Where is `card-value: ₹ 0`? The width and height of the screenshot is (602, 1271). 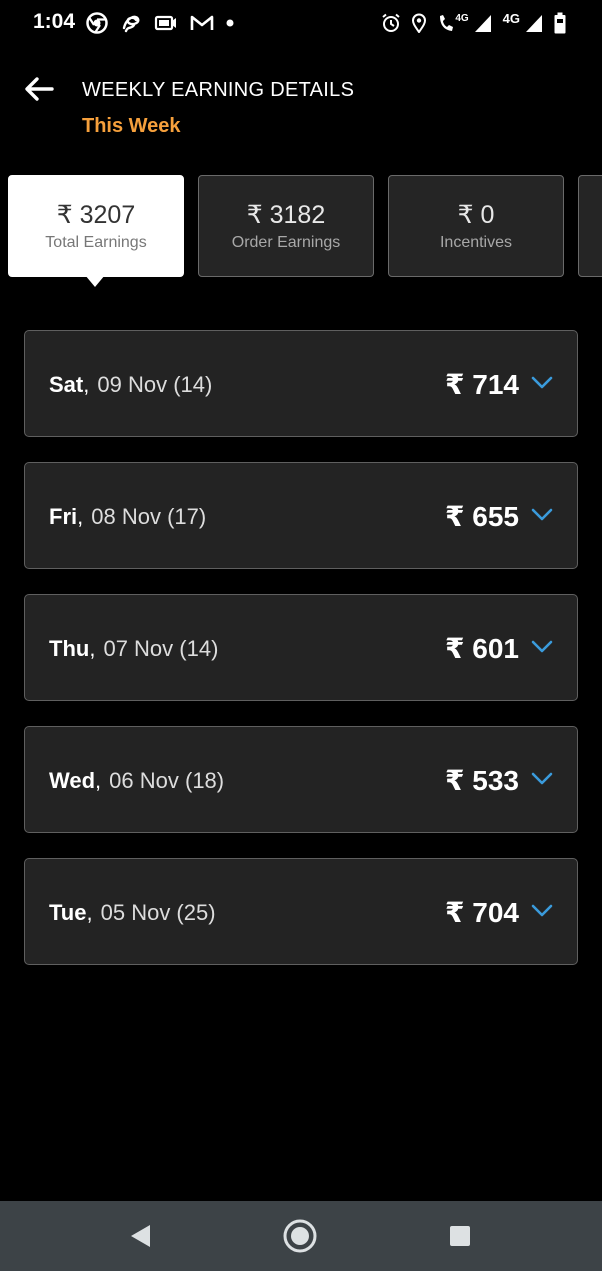
card-value: ₹ 0 is located at coordinates (476, 215).